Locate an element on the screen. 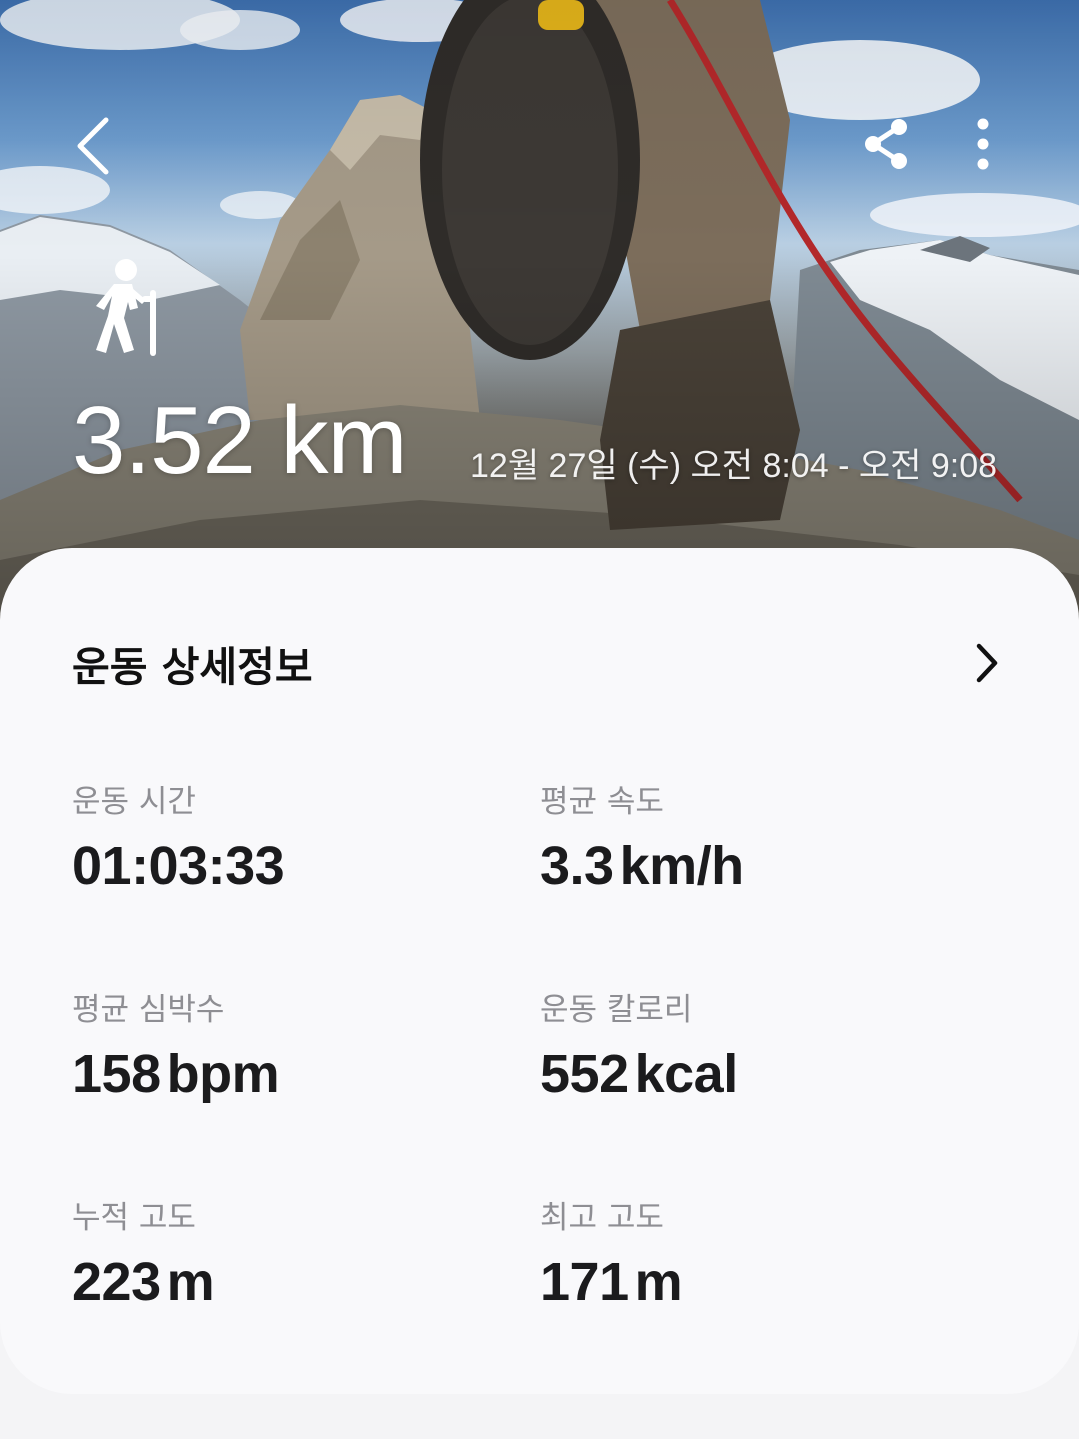 This screenshot has width=1079, height=1439. stat-value: 552 kcal is located at coordinates (750, 1074).